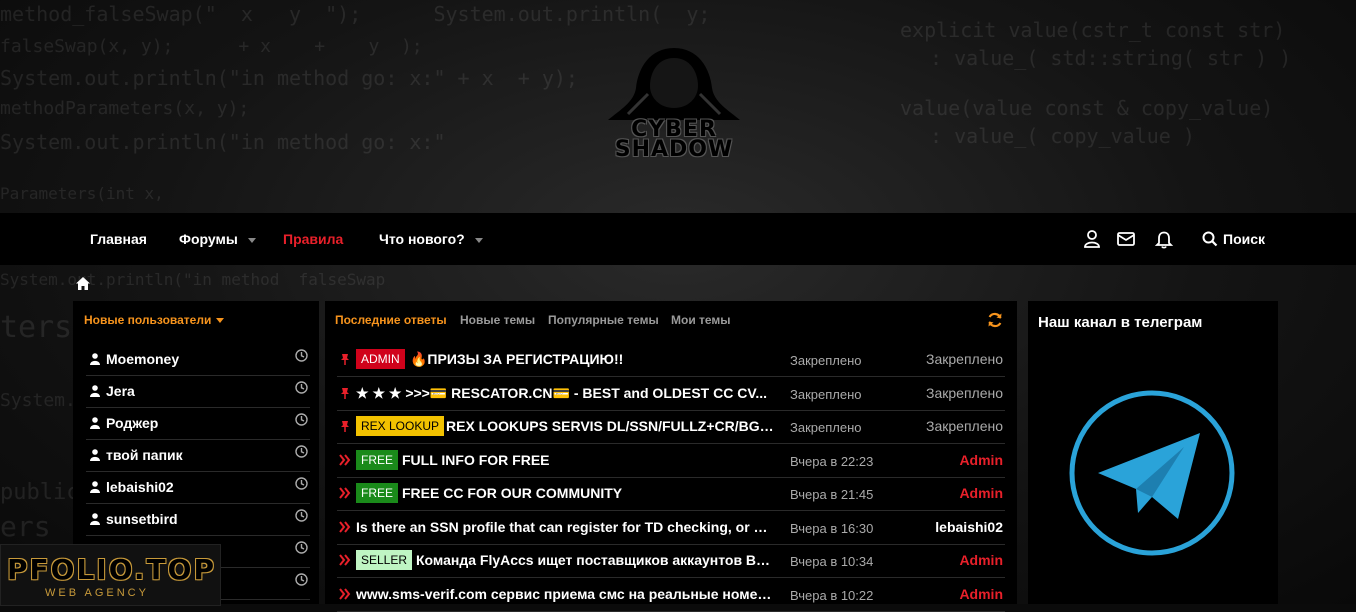 The height and width of the screenshot is (612, 1356). I want to click on watermark-badge: PFOLIO.TOP WEB AGENCY, so click(110, 575).